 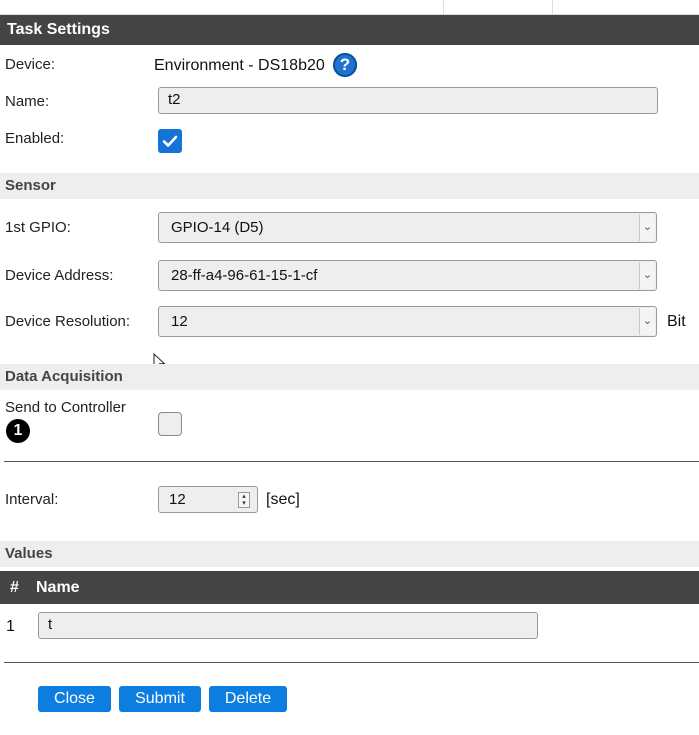 What do you see at coordinates (248, 699) in the screenshot?
I see `delete-button: Delete` at bounding box center [248, 699].